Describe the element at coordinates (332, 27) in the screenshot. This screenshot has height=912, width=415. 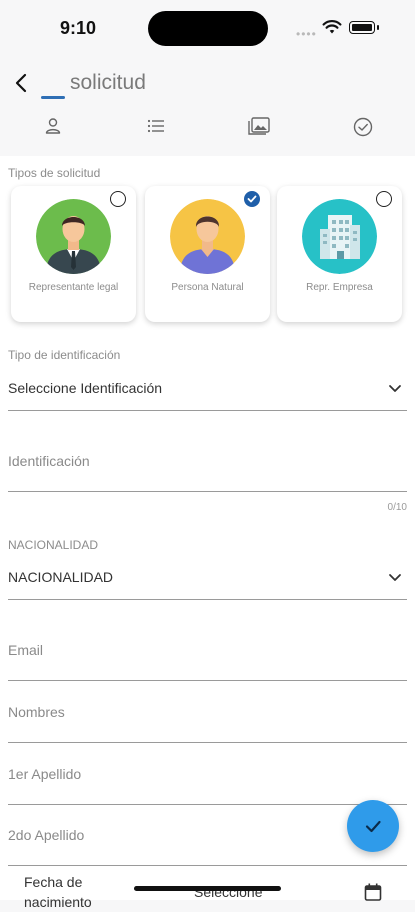
I see `wifi-icon` at that location.